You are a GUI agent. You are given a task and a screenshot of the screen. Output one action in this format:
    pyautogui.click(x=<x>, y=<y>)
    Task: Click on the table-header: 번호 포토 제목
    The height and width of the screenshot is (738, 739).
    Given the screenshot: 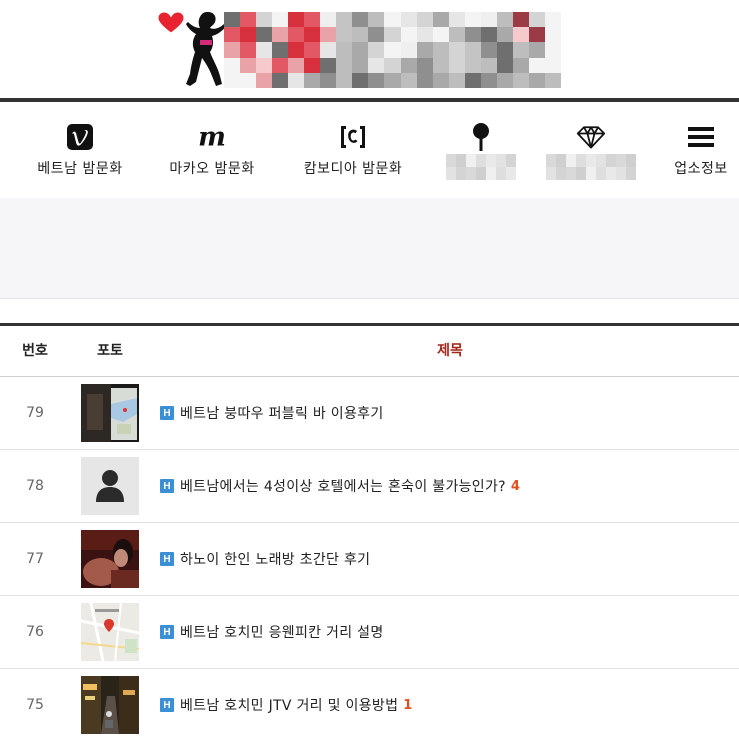 What is the action you would take?
    pyautogui.click(x=369, y=351)
    